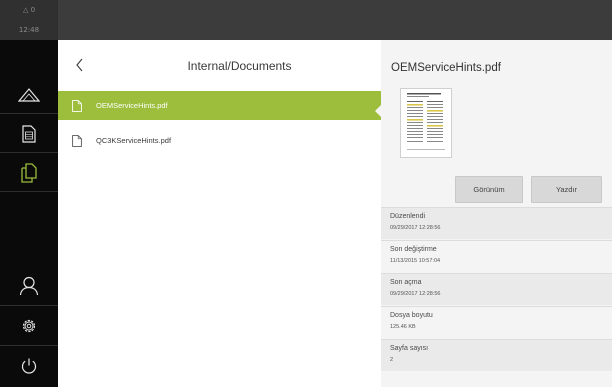  I want to click on info-row-page-count: Sayfa sayısı 2, so click(496, 355).